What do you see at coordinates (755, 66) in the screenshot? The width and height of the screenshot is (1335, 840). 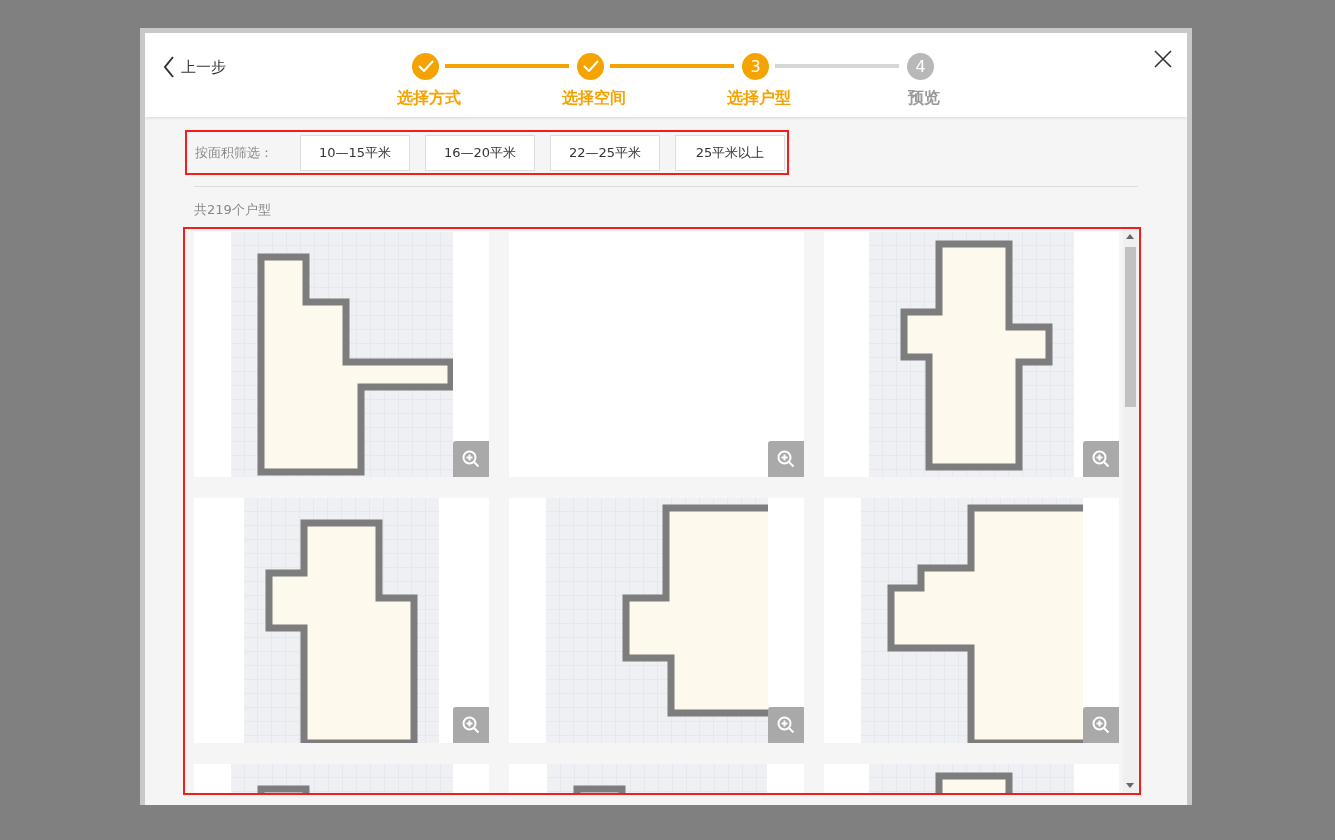 I see `step-number: 3` at bounding box center [755, 66].